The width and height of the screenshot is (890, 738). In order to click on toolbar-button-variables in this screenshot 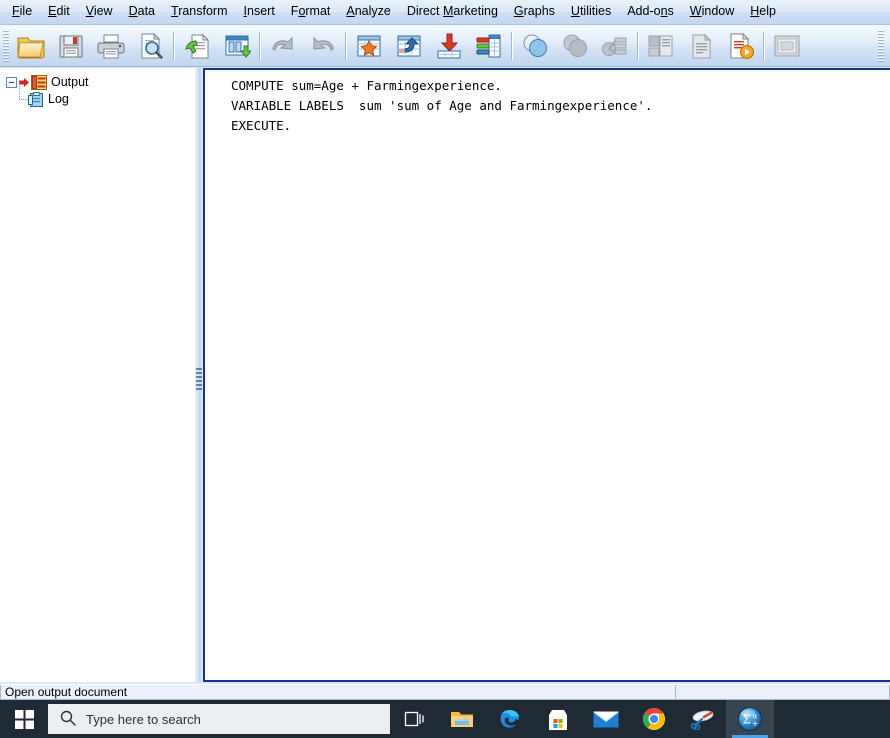, I will do `click(489, 46)`.